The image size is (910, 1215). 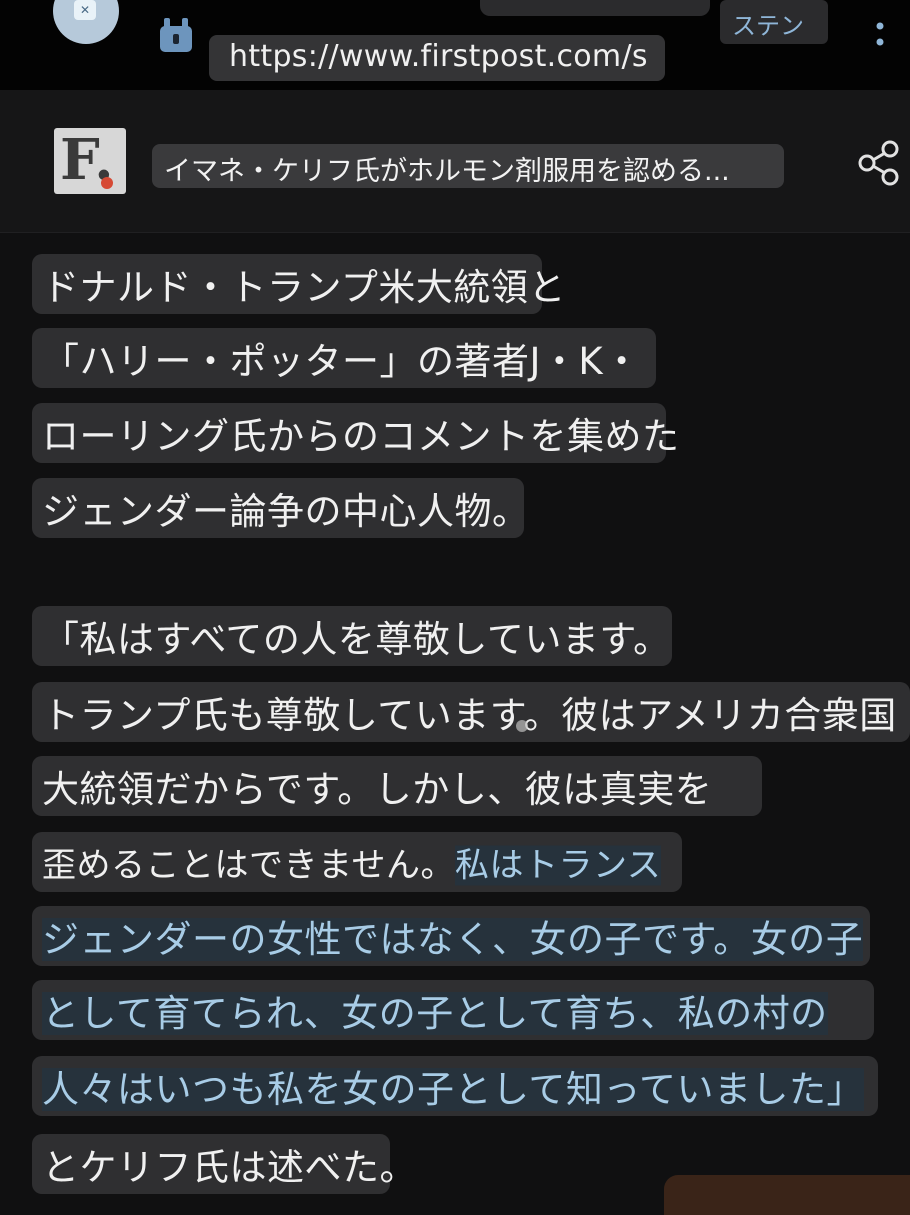 What do you see at coordinates (879, 163) in the screenshot?
I see `share-icon` at bounding box center [879, 163].